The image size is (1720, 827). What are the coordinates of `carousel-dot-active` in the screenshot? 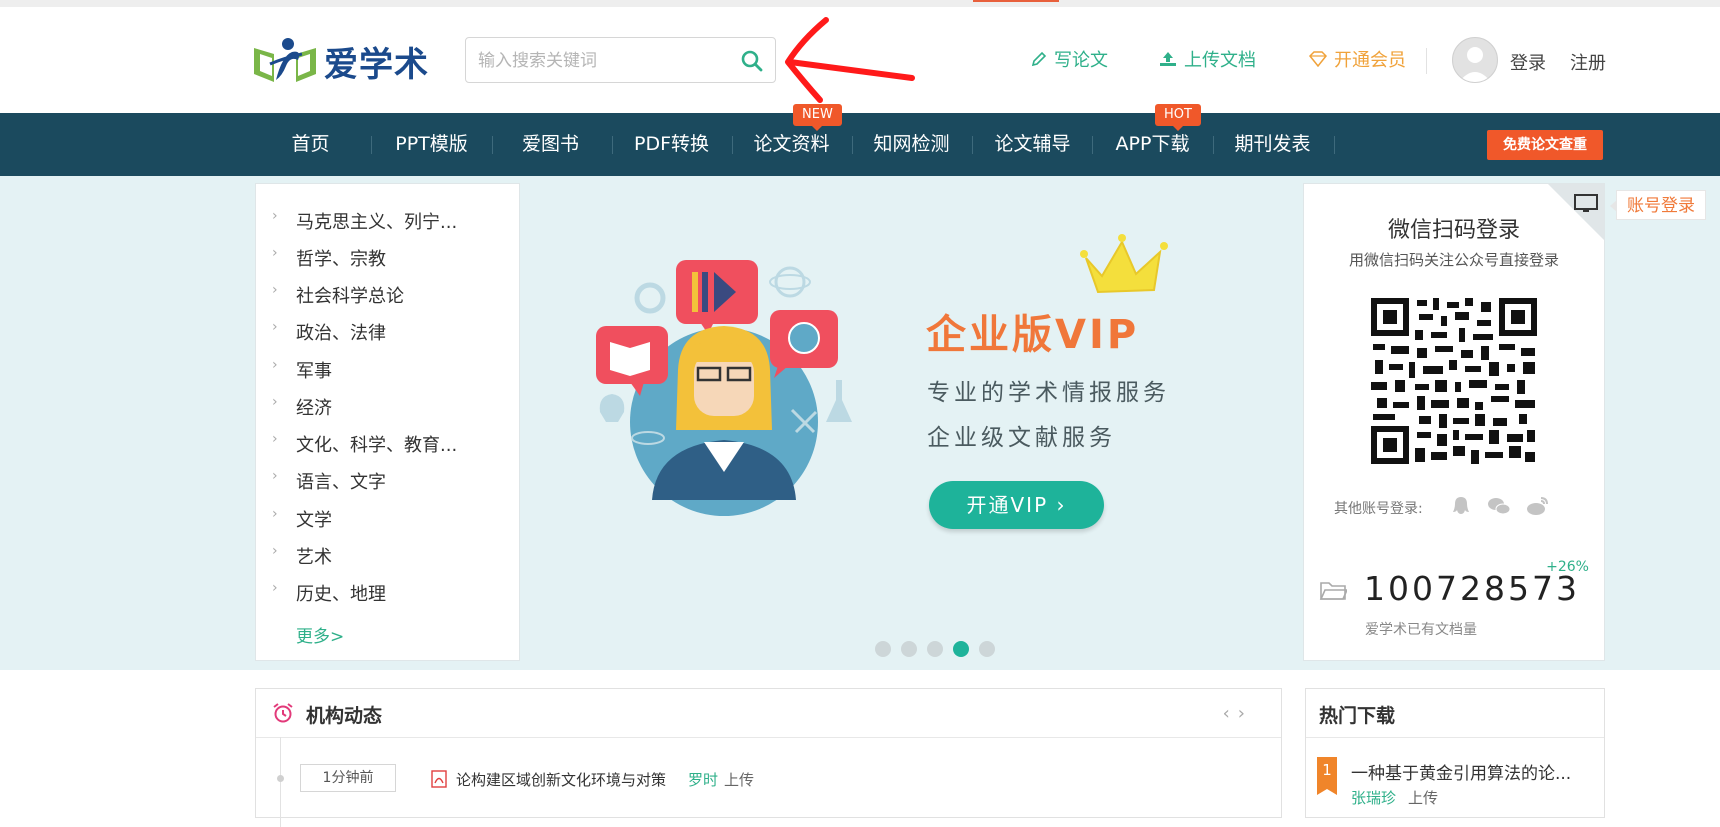 It's located at (961, 649).